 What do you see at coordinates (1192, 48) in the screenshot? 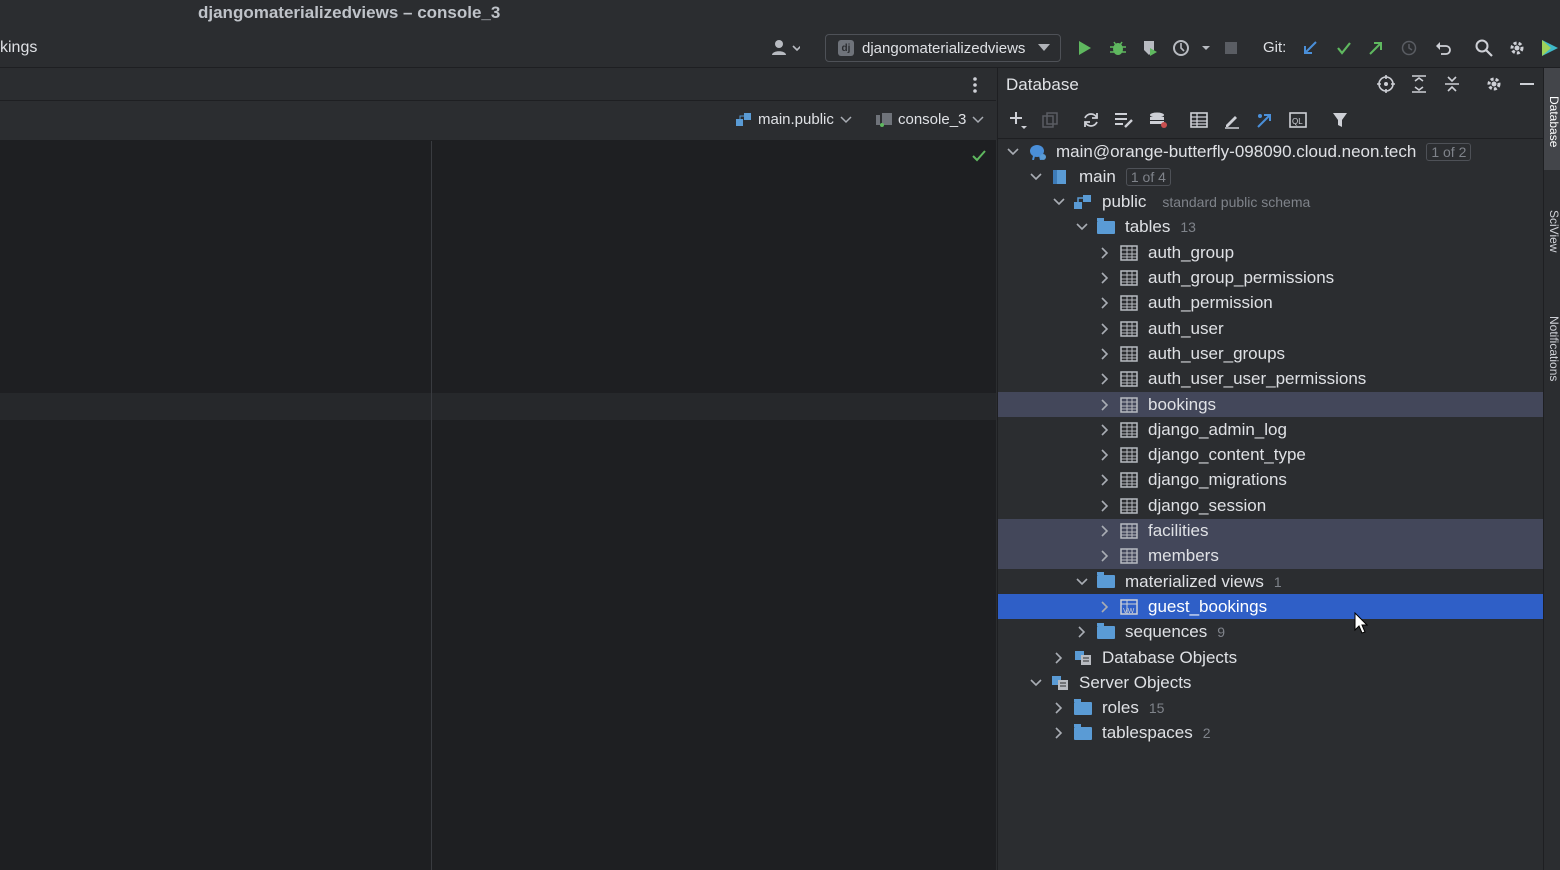
I see `profile-run-icon` at bounding box center [1192, 48].